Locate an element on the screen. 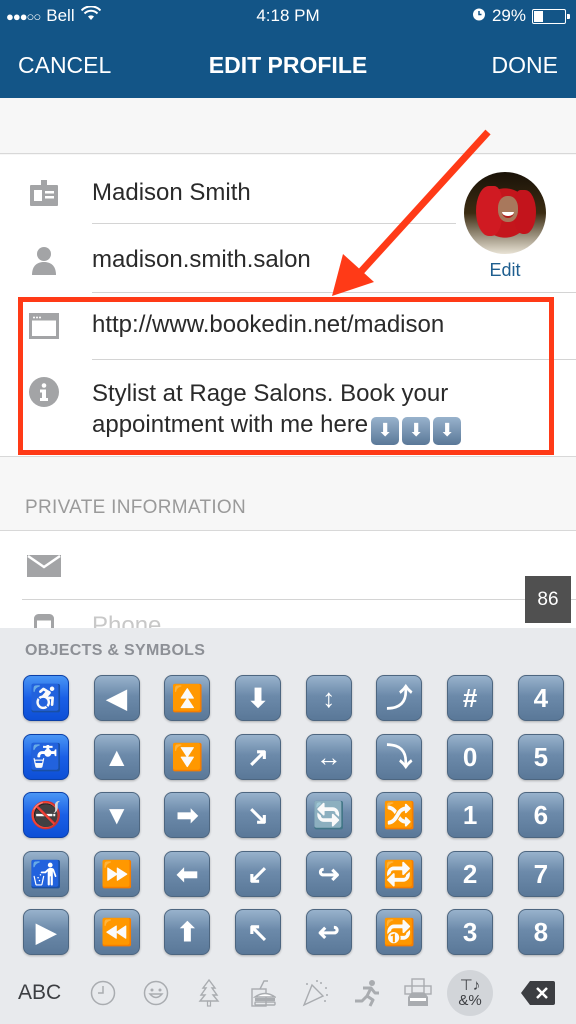 The image size is (576, 1024). symbols-emoji-tab: ⊤♪ &% is located at coordinates (470, 993).